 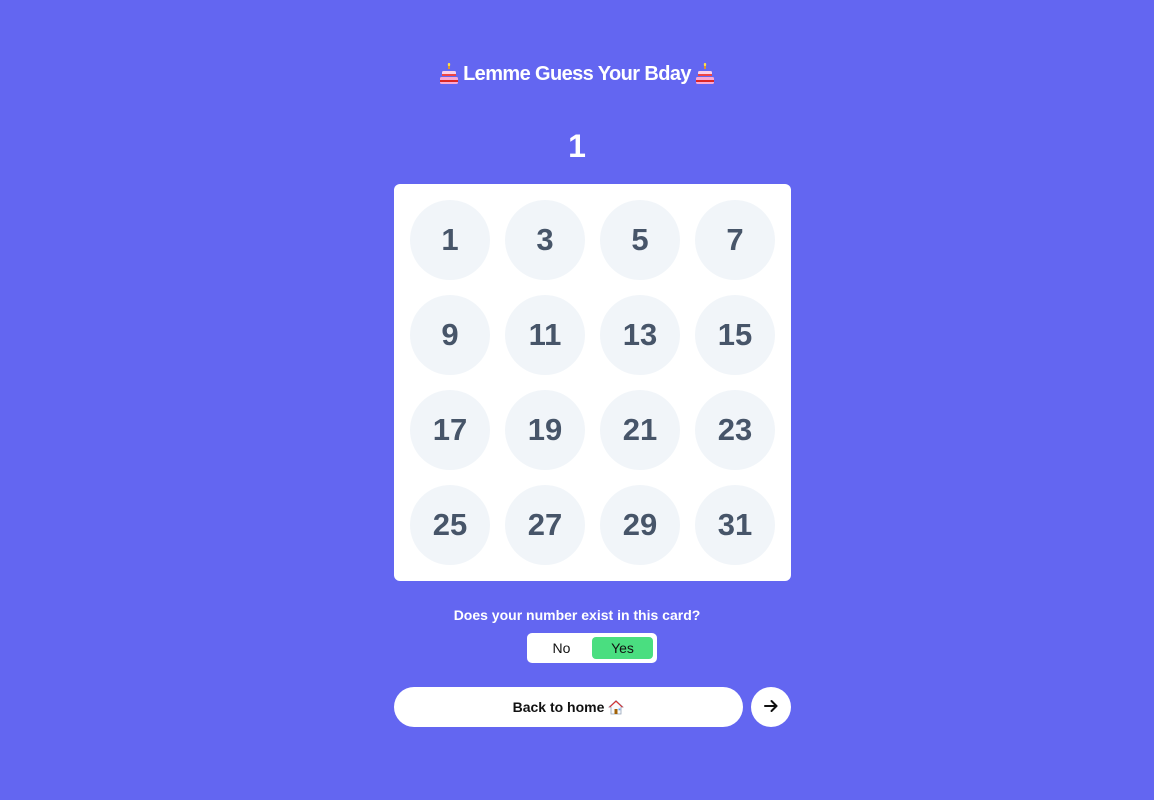 I want to click on page-title: Lemme Guess Your Bday, so click(x=577, y=74).